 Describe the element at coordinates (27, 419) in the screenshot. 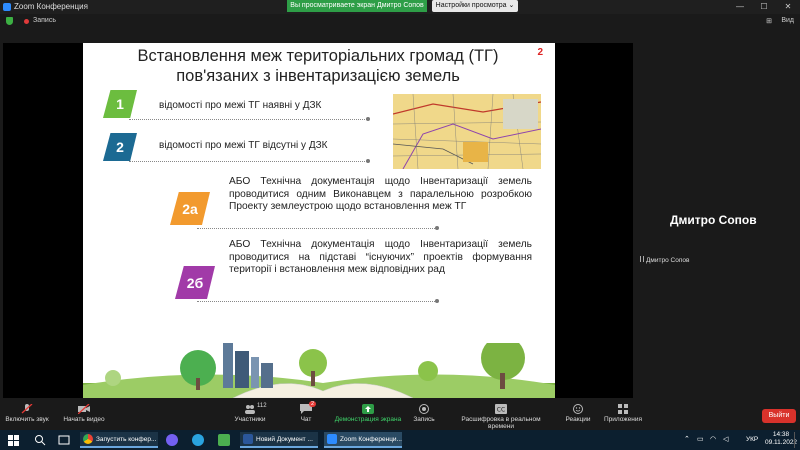

I see `unmute-label: Включить звук` at that location.